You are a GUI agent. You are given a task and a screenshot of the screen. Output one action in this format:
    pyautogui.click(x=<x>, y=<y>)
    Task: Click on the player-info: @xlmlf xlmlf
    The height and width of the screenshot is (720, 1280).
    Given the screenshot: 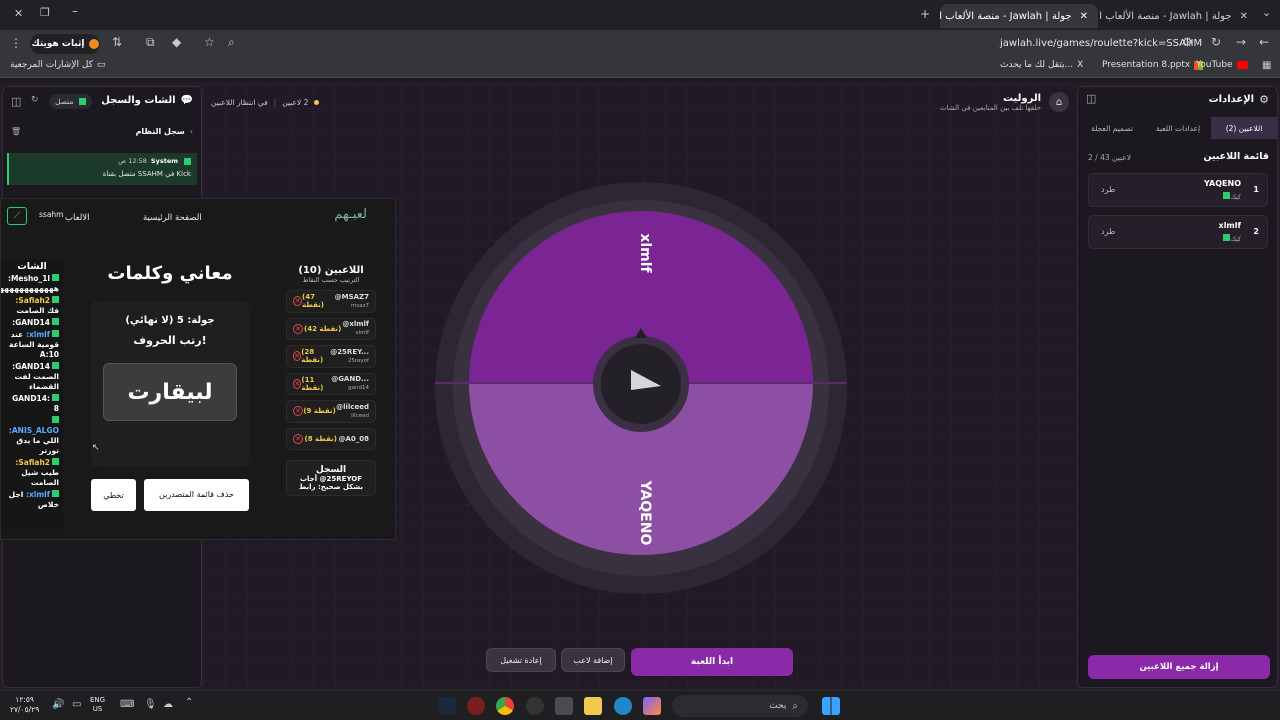 What is the action you would take?
    pyautogui.click(x=355, y=328)
    